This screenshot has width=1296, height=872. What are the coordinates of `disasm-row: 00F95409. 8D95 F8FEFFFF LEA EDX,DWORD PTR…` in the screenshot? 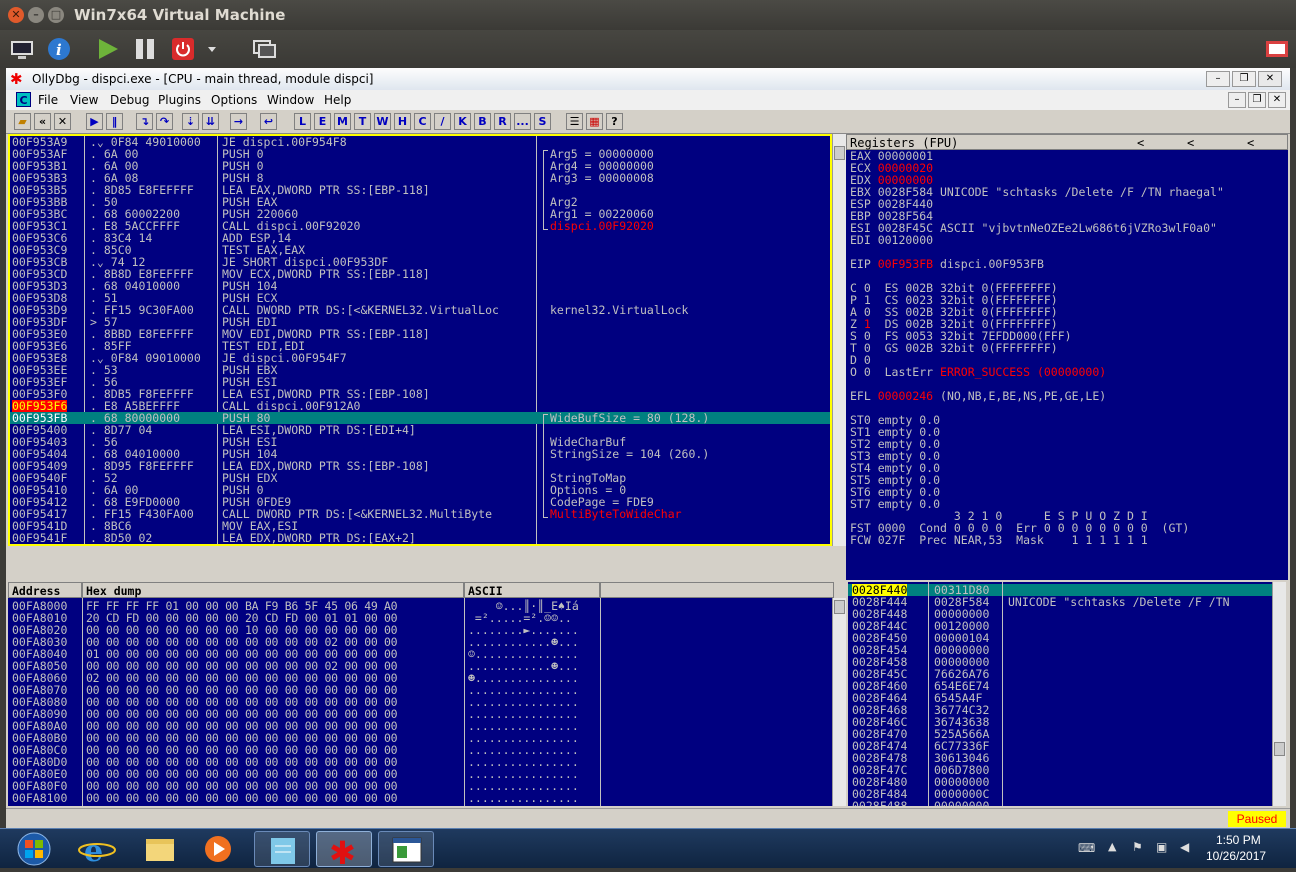 It's located at (420, 466).